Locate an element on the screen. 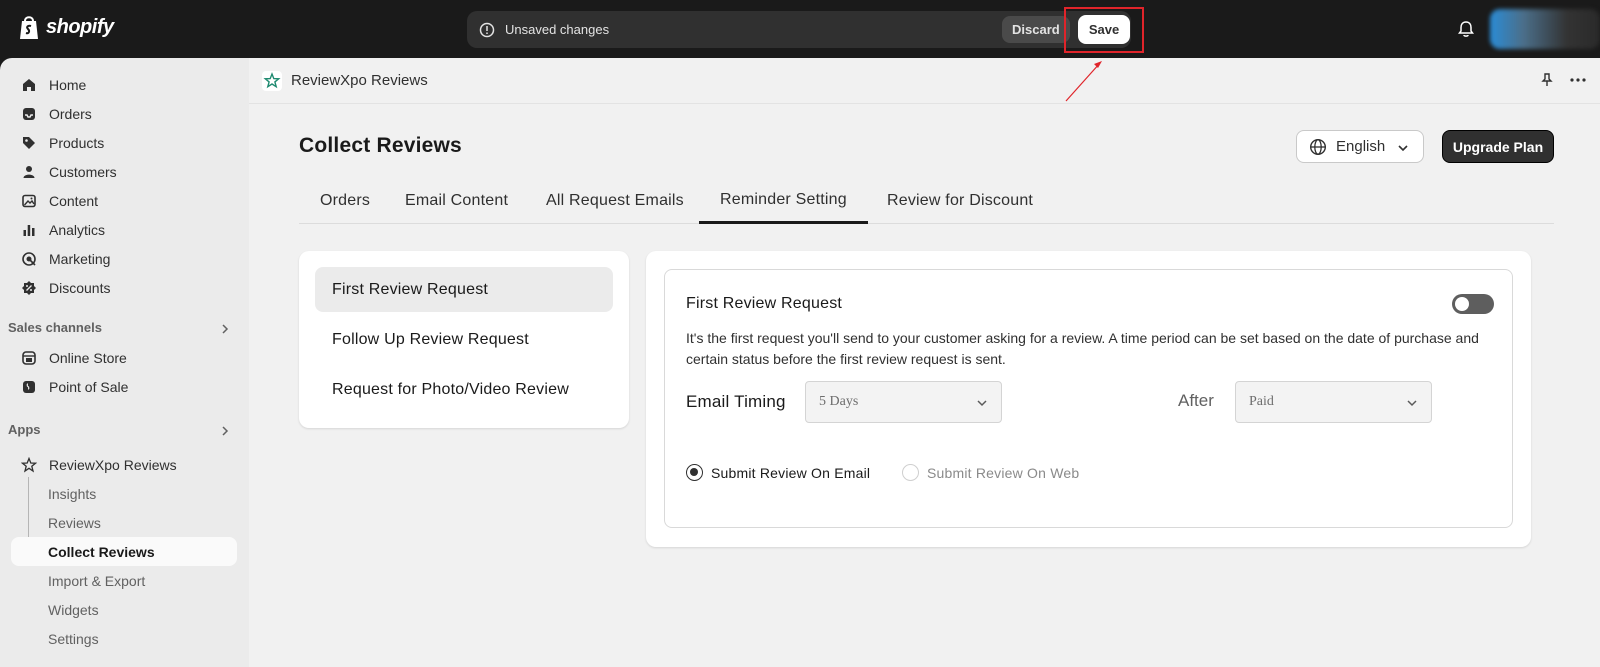 Image resolution: width=1600 pixels, height=667 pixels. tag-icon is located at coordinates (29, 143).